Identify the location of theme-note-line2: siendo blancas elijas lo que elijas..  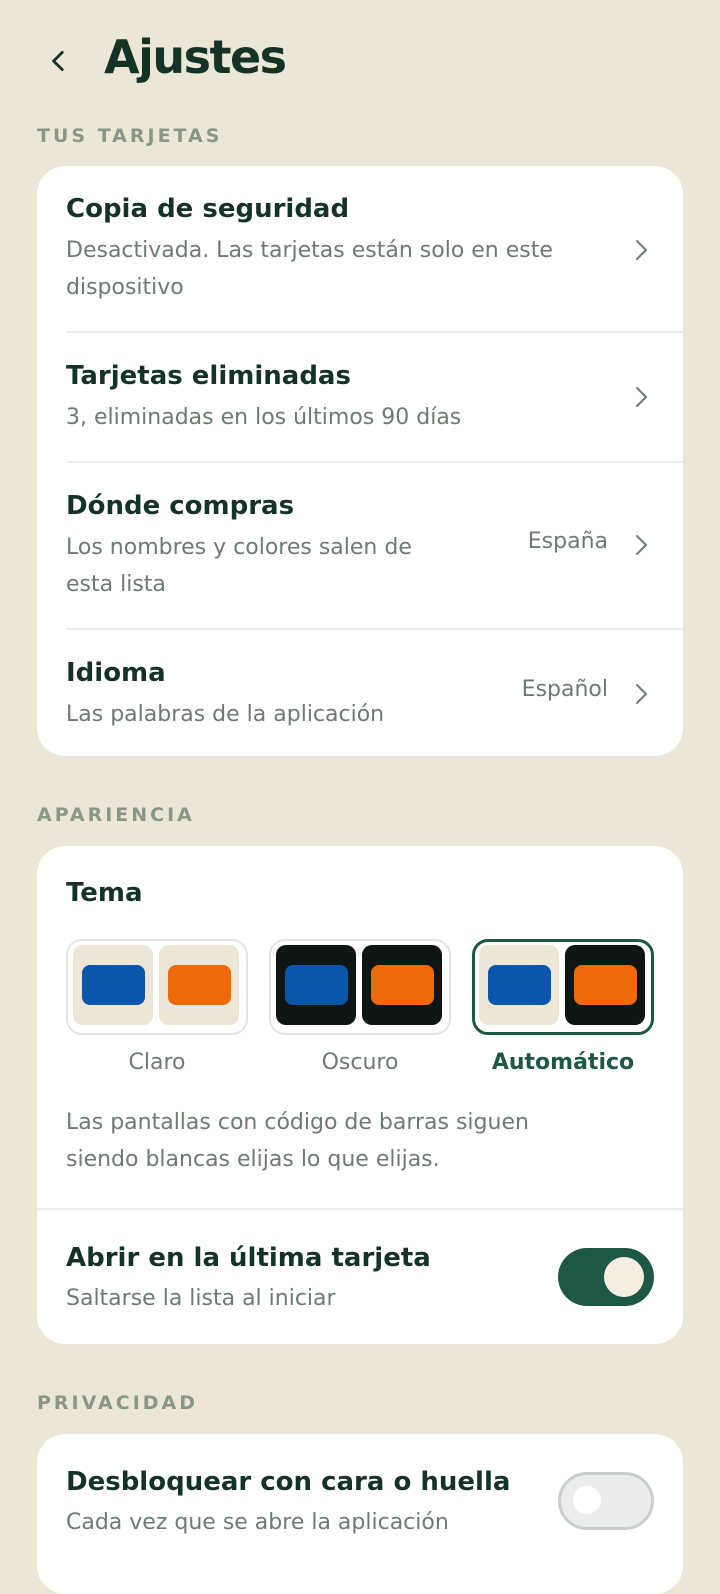
(253, 1159).